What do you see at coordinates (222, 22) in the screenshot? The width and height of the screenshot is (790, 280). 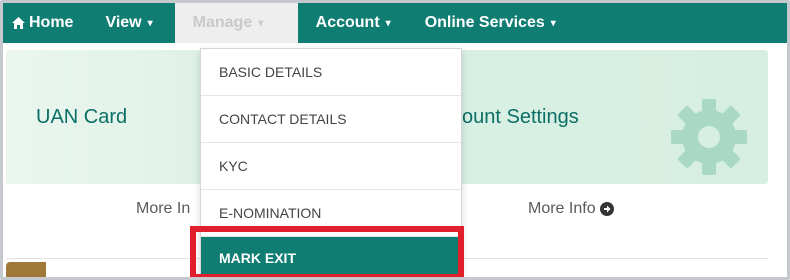 I see `nav-manage-label: Manage` at bounding box center [222, 22].